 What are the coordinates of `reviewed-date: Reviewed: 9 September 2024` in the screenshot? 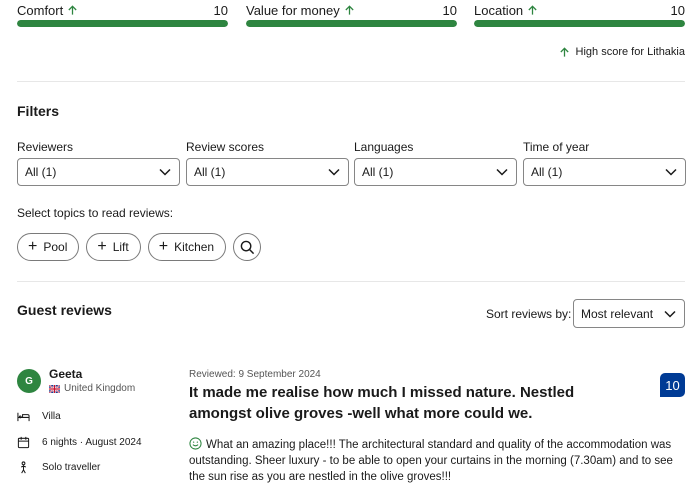 It's located at (255, 374).